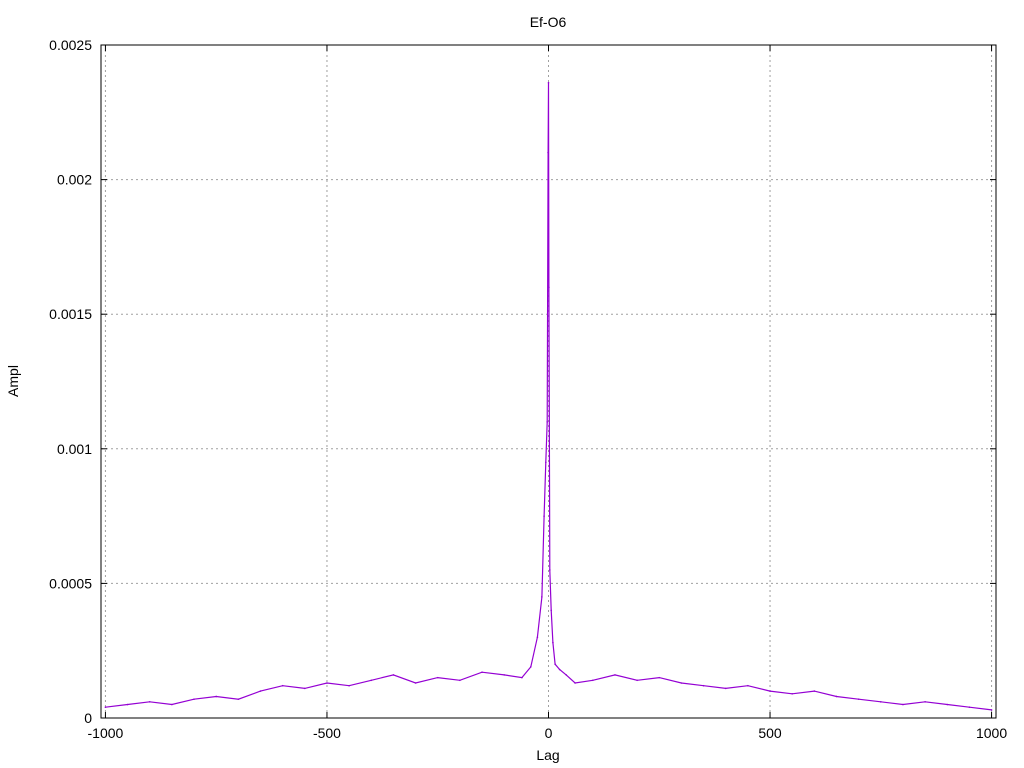  Describe the element at coordinates (548, 22) in the screenshot. I see `chart-title: Ef-O6` at that location.